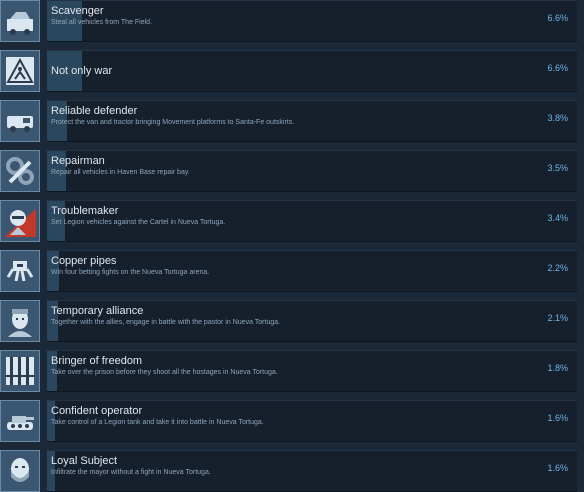  What do you see at coordinates (20, 21) in the screenshot?
I see `wrecked-car-icon` at bounding box center [20, 21].